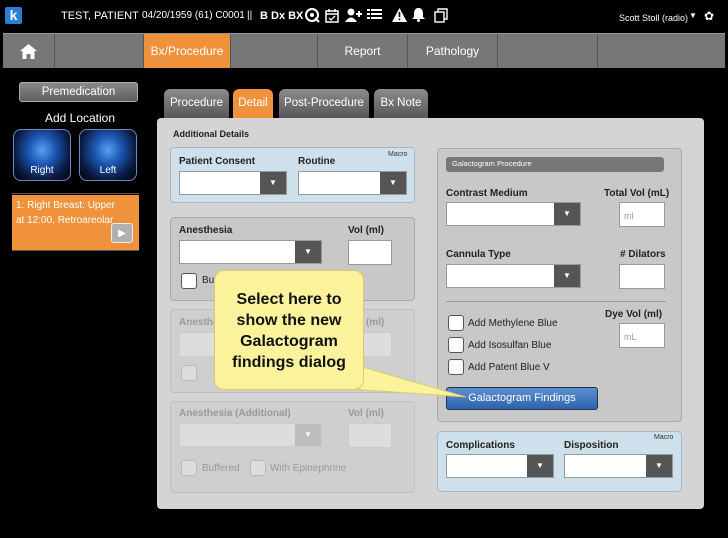  What do you see at coordinates (643, 254) in the screenshot?
I see `dilators-label: # Dilators` at bounding box center [643, 254].